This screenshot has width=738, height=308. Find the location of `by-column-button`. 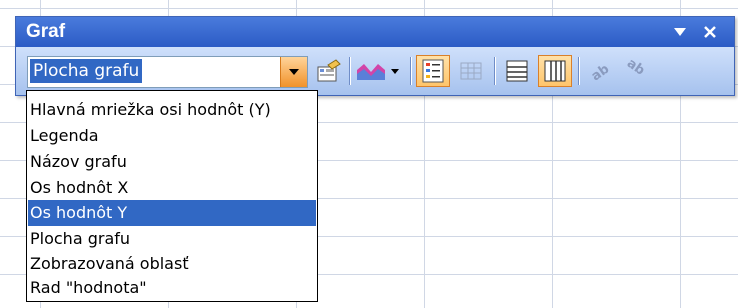

by-column-button is located at coordinates (555, 71).